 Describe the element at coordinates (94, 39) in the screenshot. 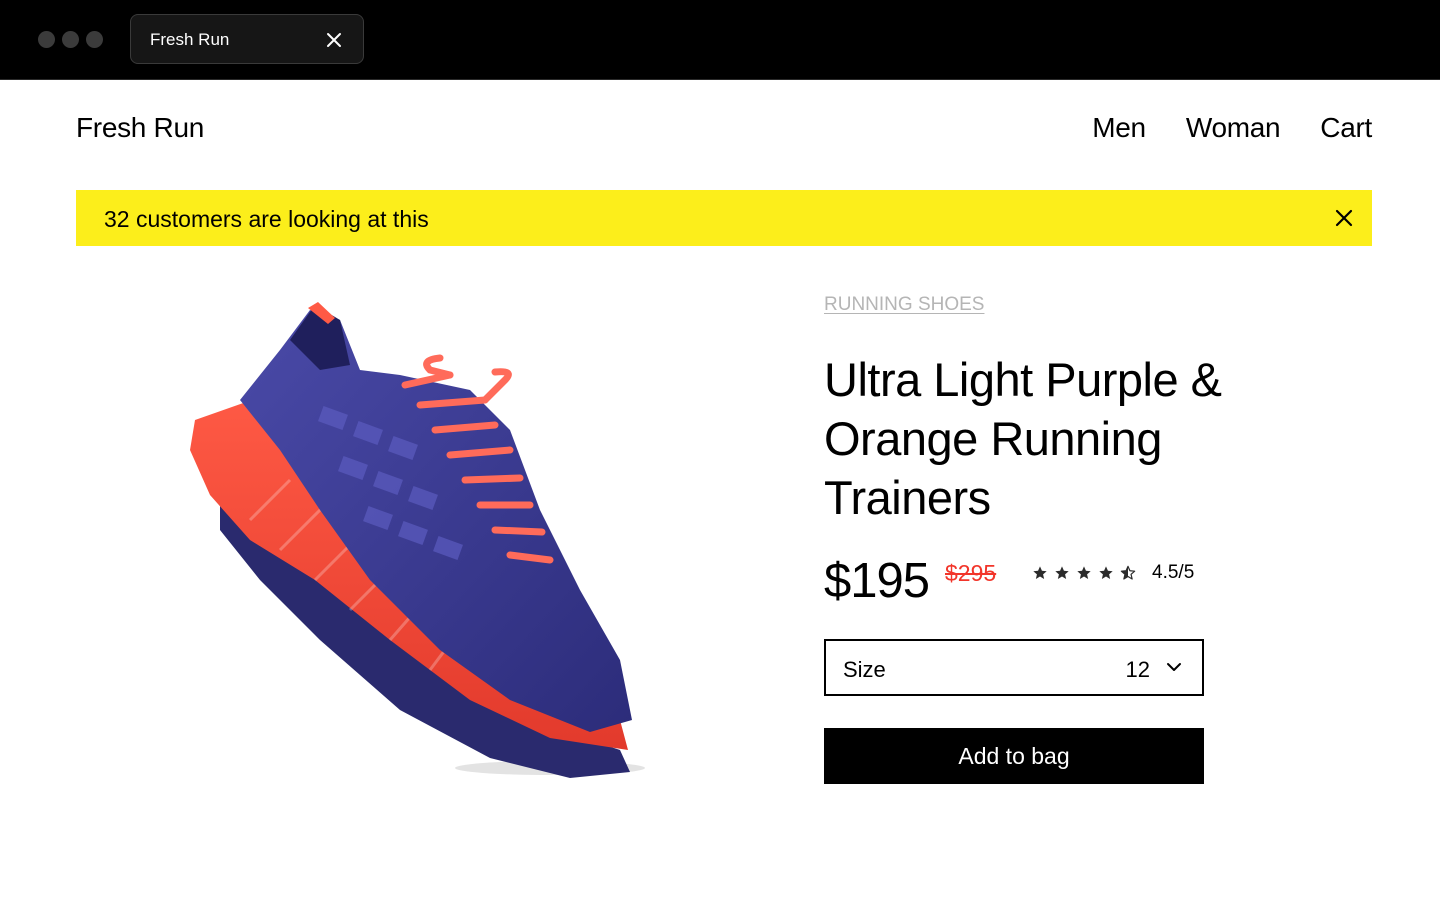

I see `window-maximize-dot` at that location.